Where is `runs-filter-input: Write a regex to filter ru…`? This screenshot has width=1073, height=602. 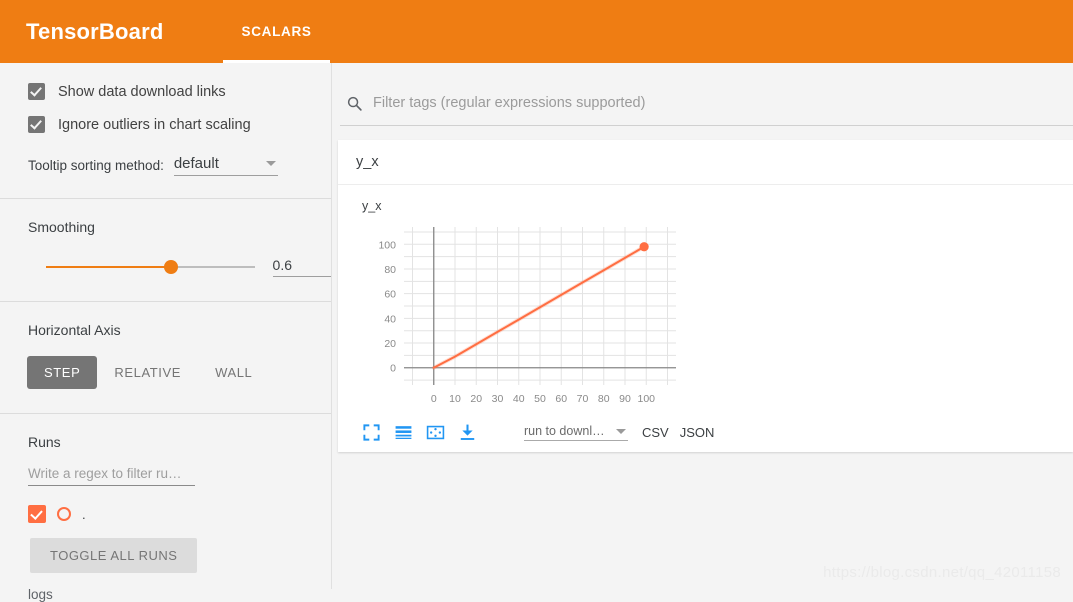 runs-filter-input: Write a regex to filter ru… is located at coordinates (111, 476).